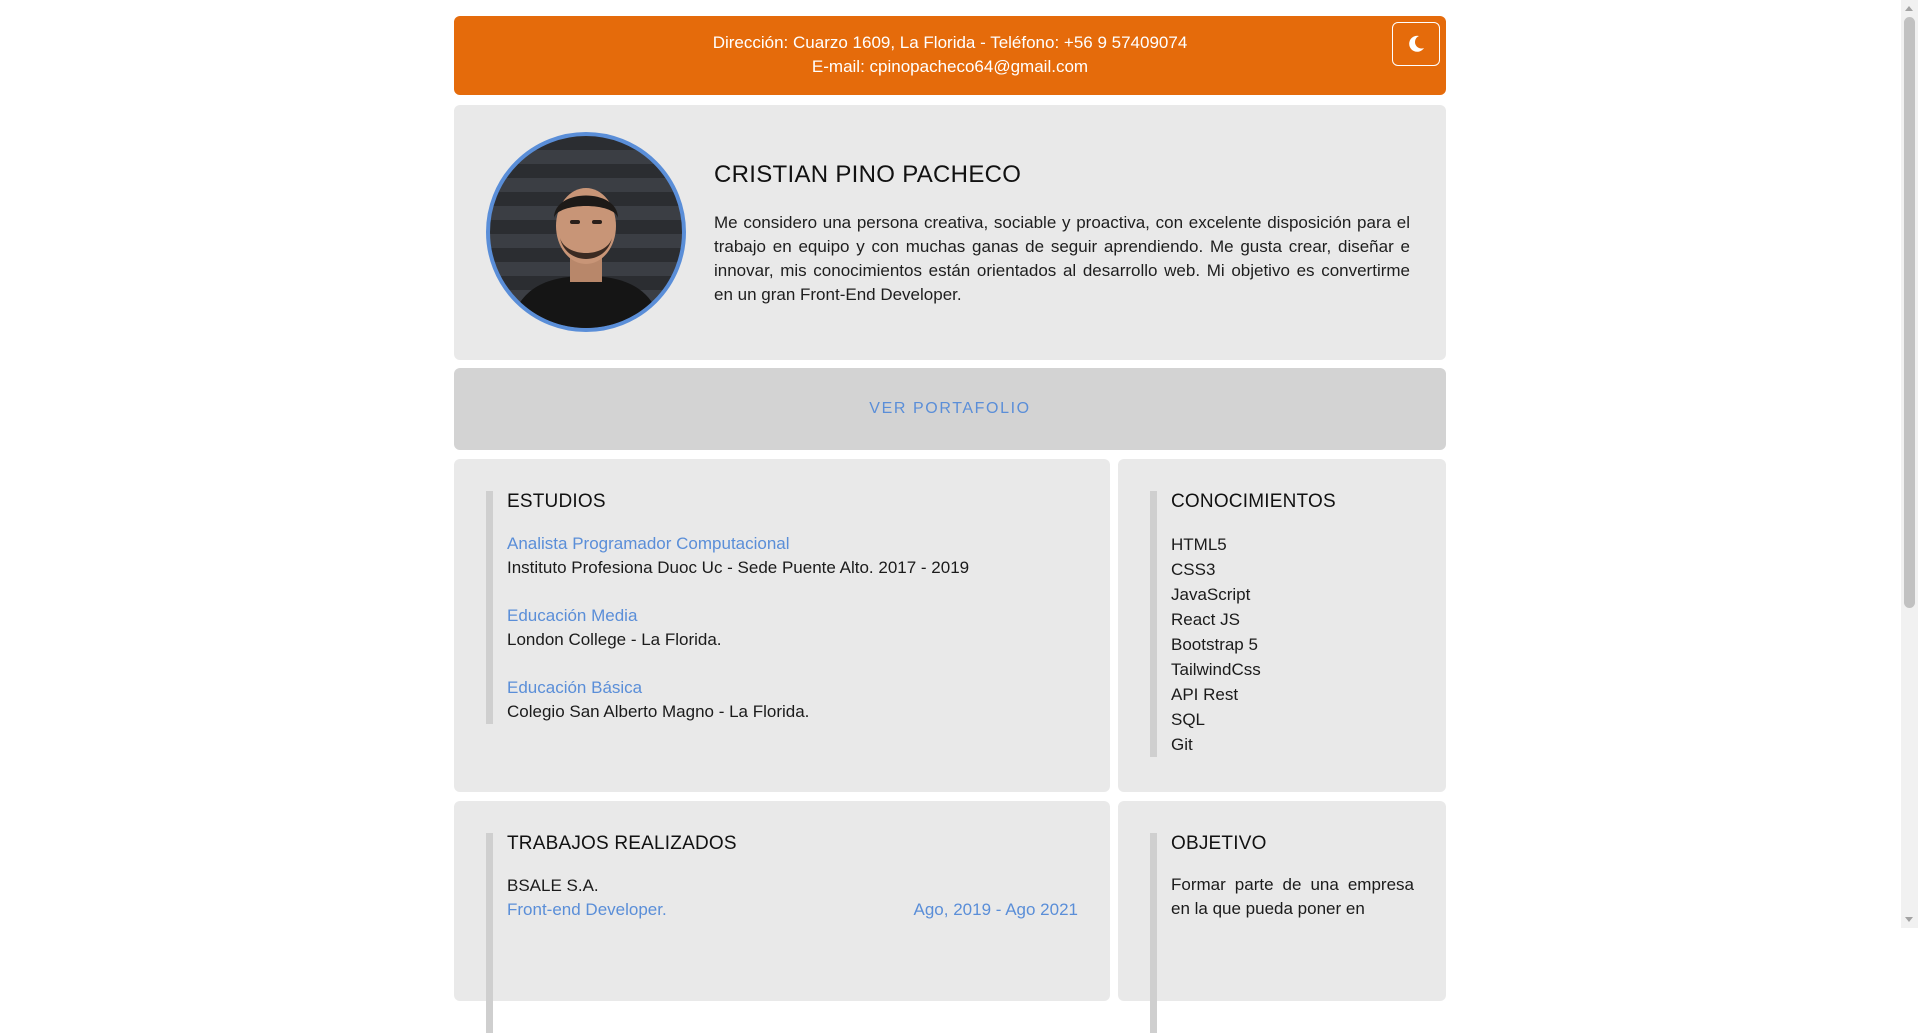  What do you see at coordinates (950, 409) in the screenshot?
I see `view-portfolio-button: VER PORTAFOLIO` at bounding box center [950, 409].